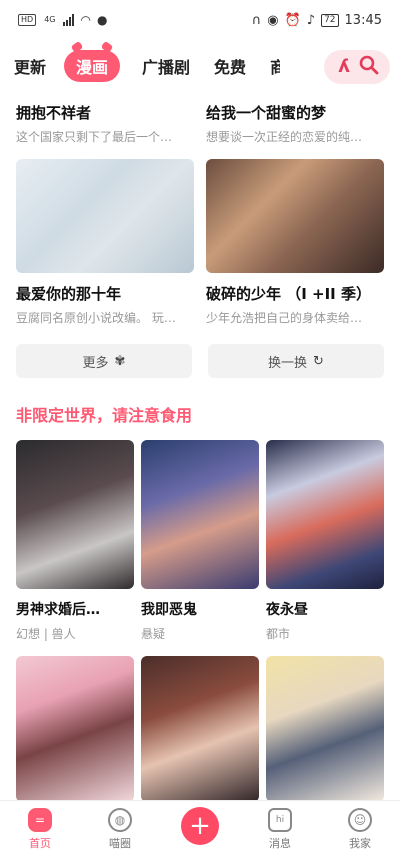 The height and width of the screenshot is (857, 400). I want to click on tab-updates: 更新, so click(30, 66).